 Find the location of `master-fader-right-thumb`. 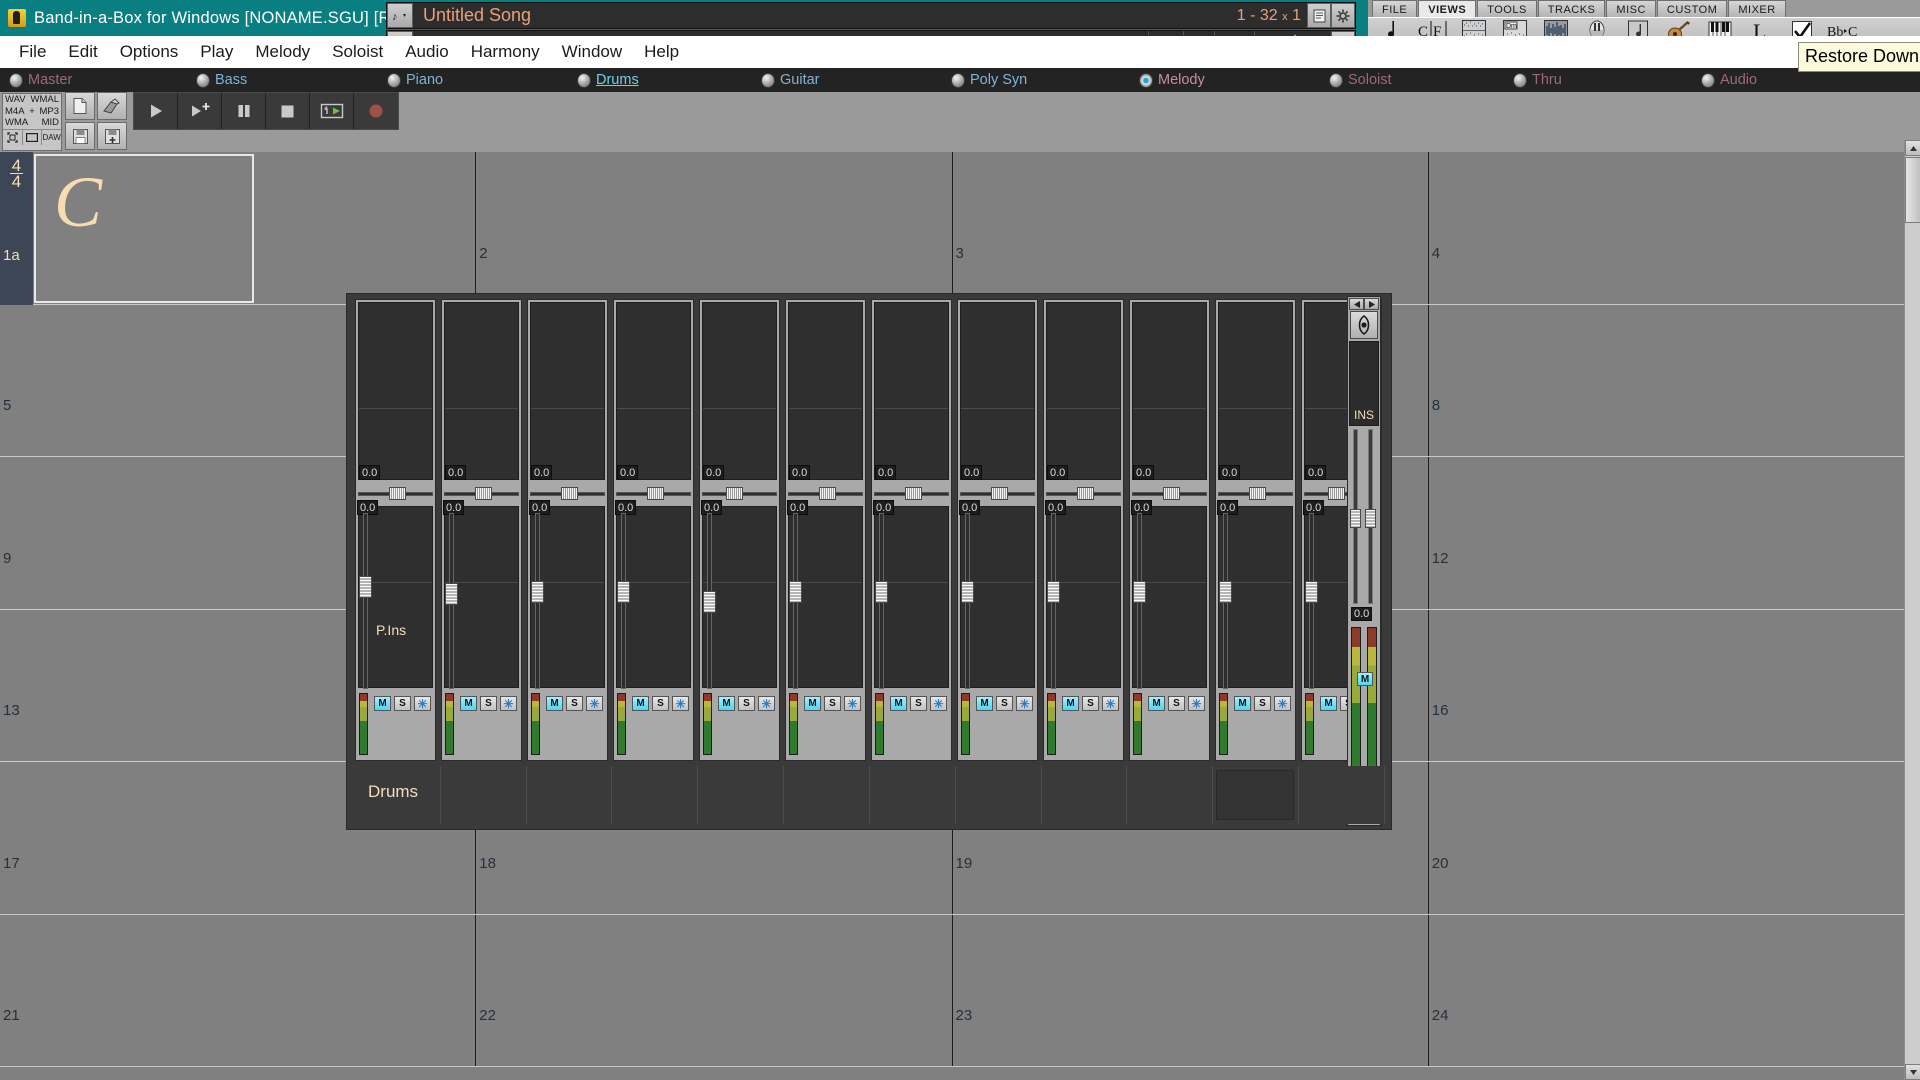

master-fader-right-thumb is located at coordinates (1370, 518).